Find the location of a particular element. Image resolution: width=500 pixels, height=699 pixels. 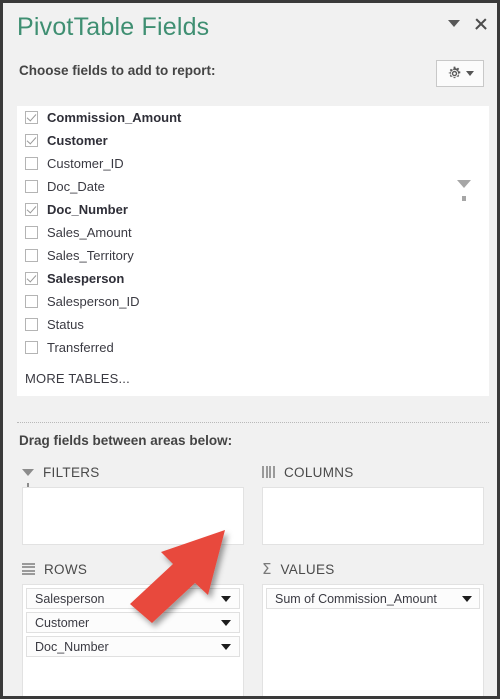

section-divider is located at coordinates (253, 422).